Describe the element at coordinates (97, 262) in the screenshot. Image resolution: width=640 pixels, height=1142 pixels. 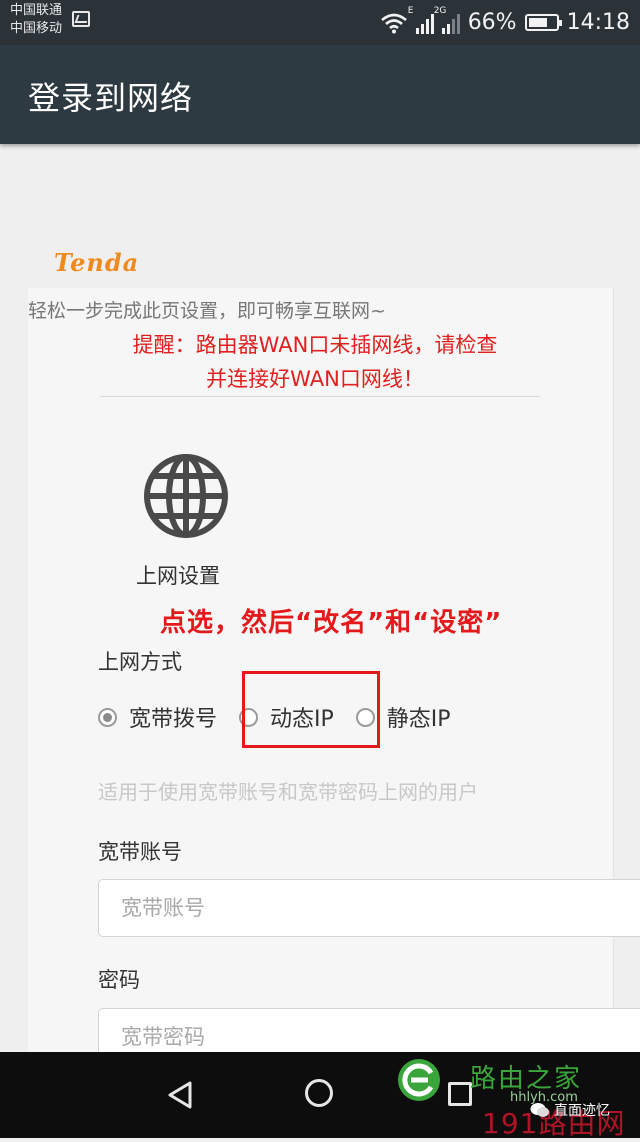
I see `brand-logo: Tenda` at that location.